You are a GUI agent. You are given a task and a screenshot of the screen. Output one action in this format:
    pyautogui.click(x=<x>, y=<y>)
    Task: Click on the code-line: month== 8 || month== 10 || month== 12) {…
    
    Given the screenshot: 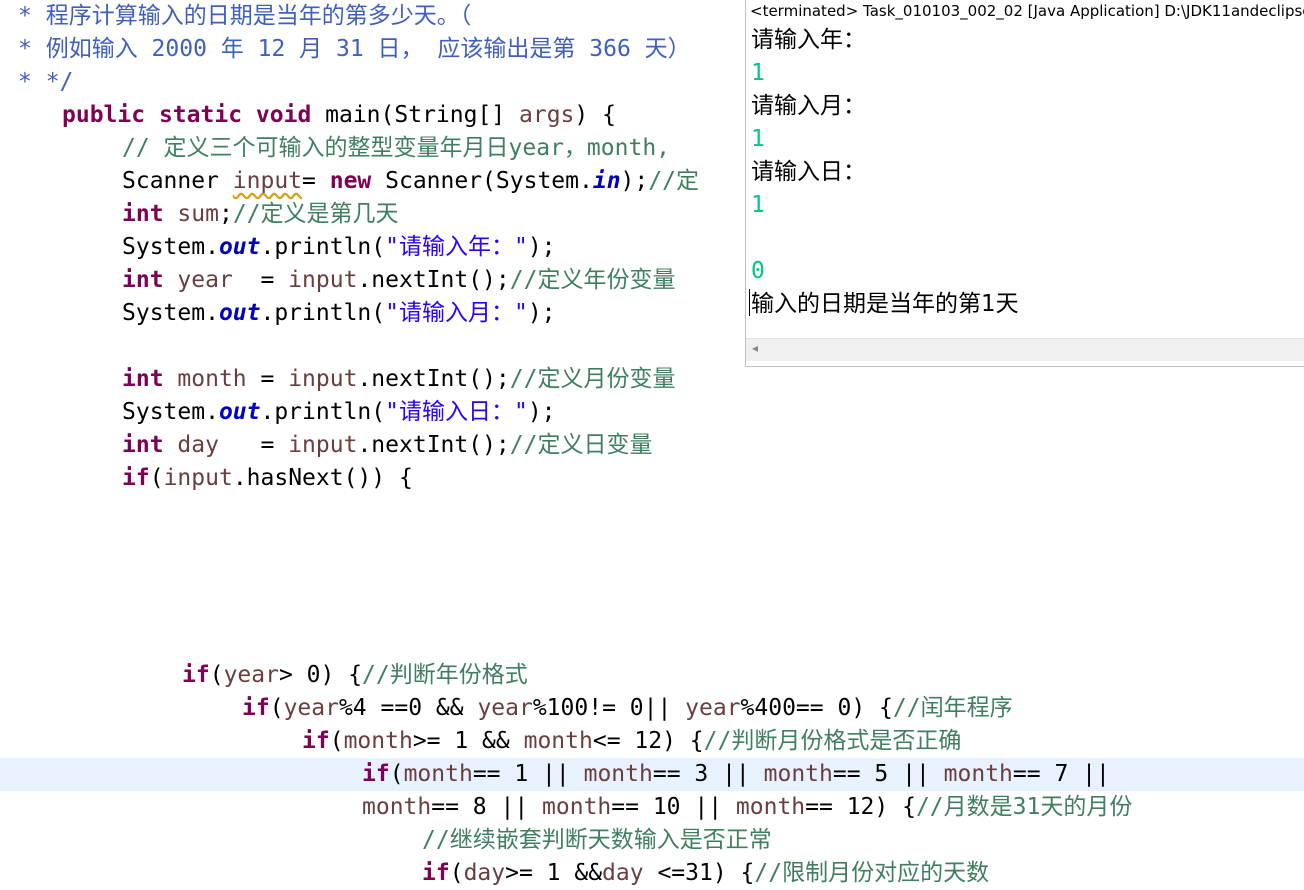 What is the action you would take?
    pyautogui.click(x=747, y=807)
    